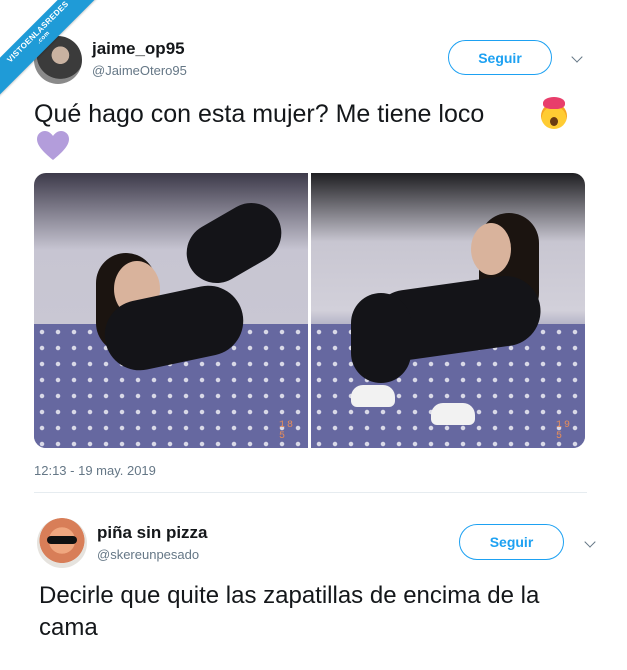  What do you see at coordinates (491, 249) in the screenshot?
I see `face-image` at bounding box center [491, 249].